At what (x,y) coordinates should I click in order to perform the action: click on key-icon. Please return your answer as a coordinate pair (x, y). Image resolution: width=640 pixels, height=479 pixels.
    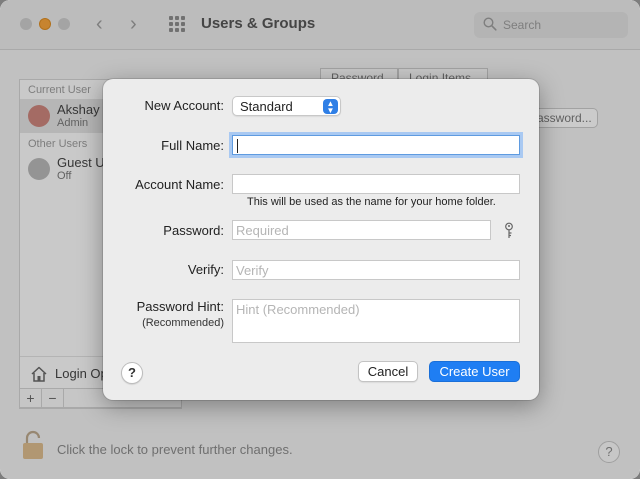
    Looking at the image, I should click on (509, 231).